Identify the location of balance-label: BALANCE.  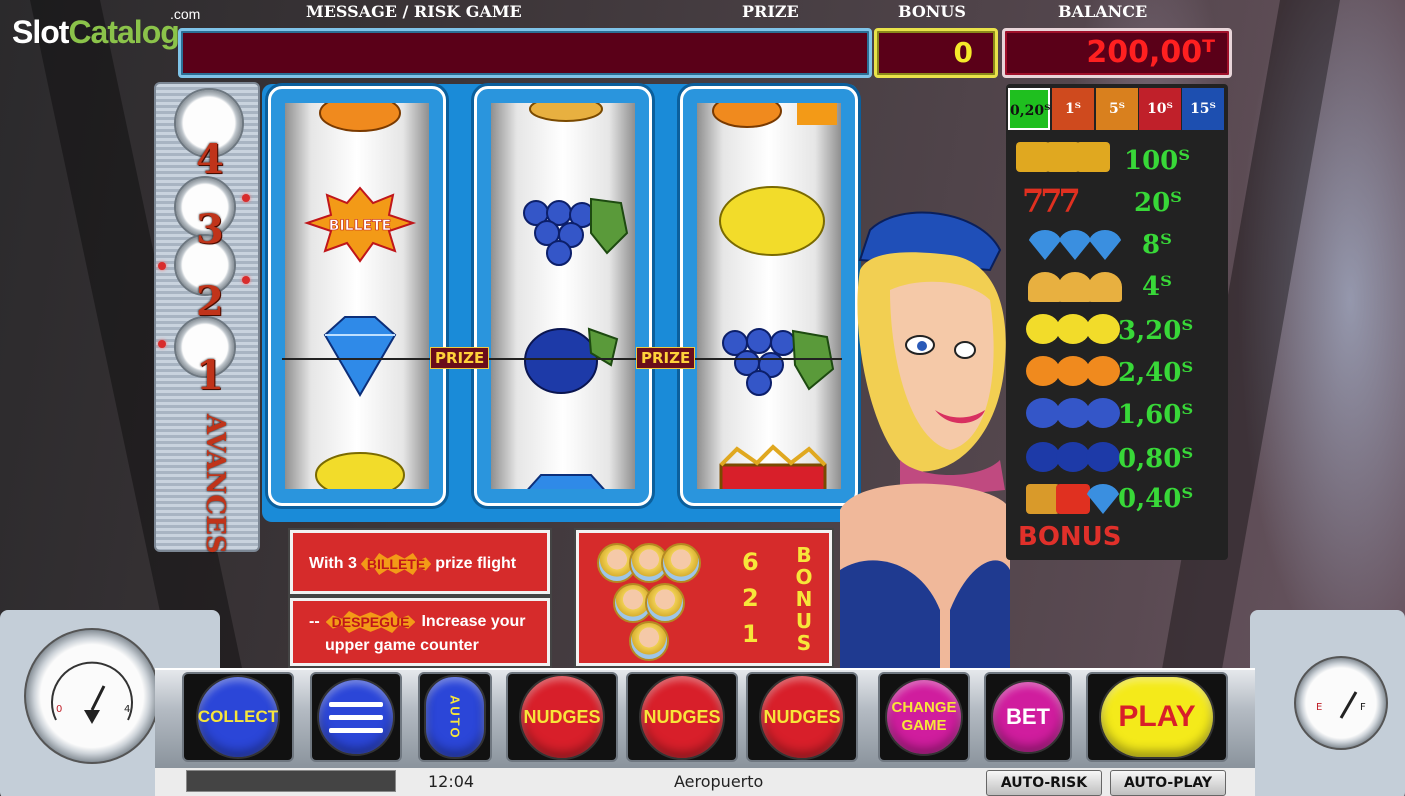
(1103, 11).